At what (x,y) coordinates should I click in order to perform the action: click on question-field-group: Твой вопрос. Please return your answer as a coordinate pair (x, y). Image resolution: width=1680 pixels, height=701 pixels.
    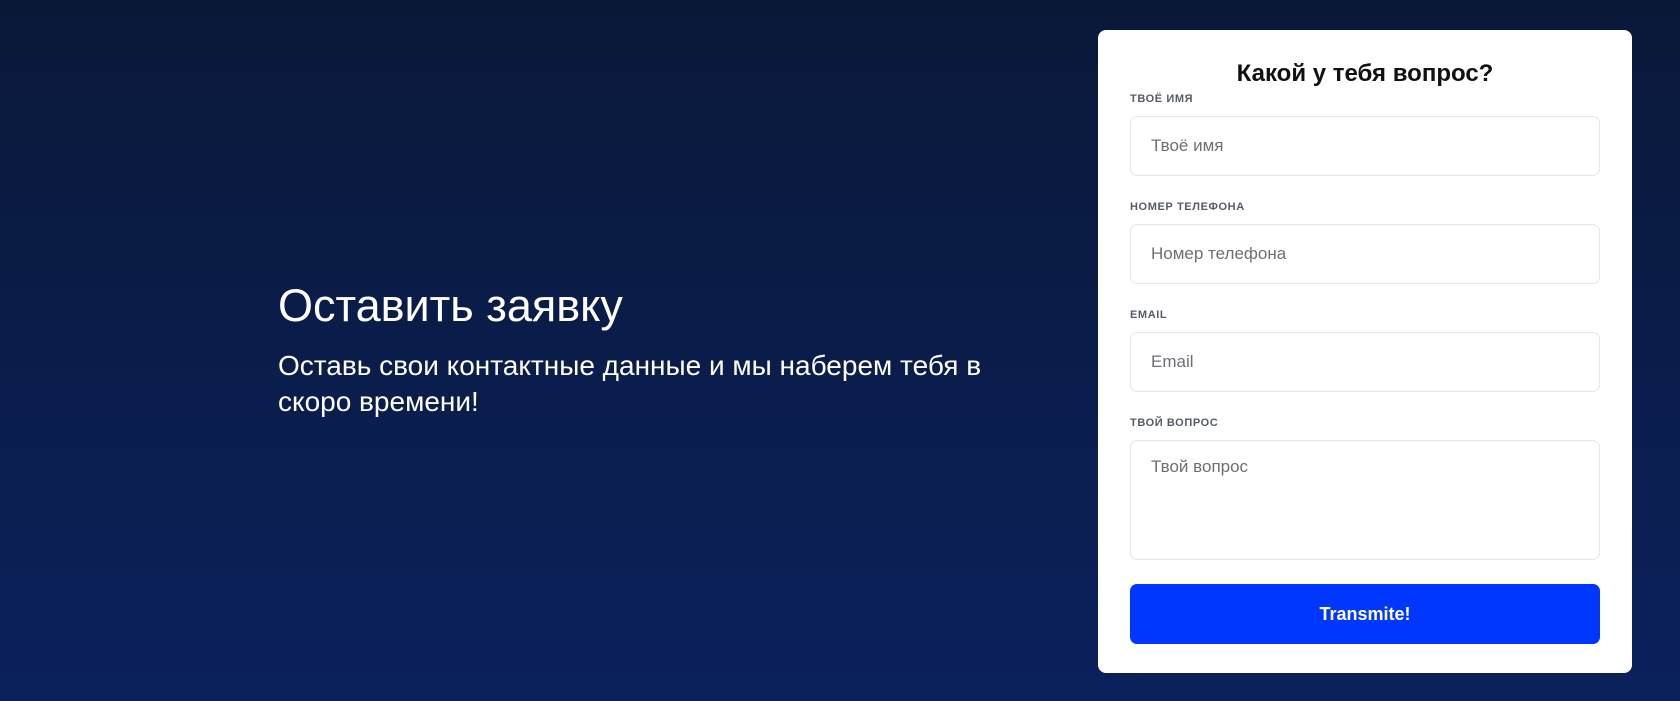
    Looking at the image, I should click on (1365, 488).